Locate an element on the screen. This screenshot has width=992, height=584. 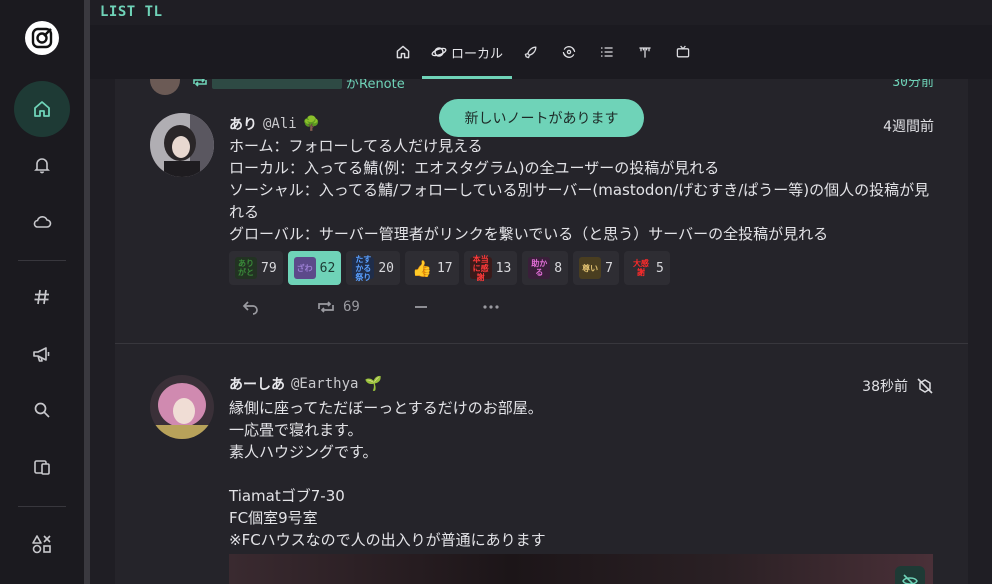
reaction-count: 8 is located at coordinates (558, 268).